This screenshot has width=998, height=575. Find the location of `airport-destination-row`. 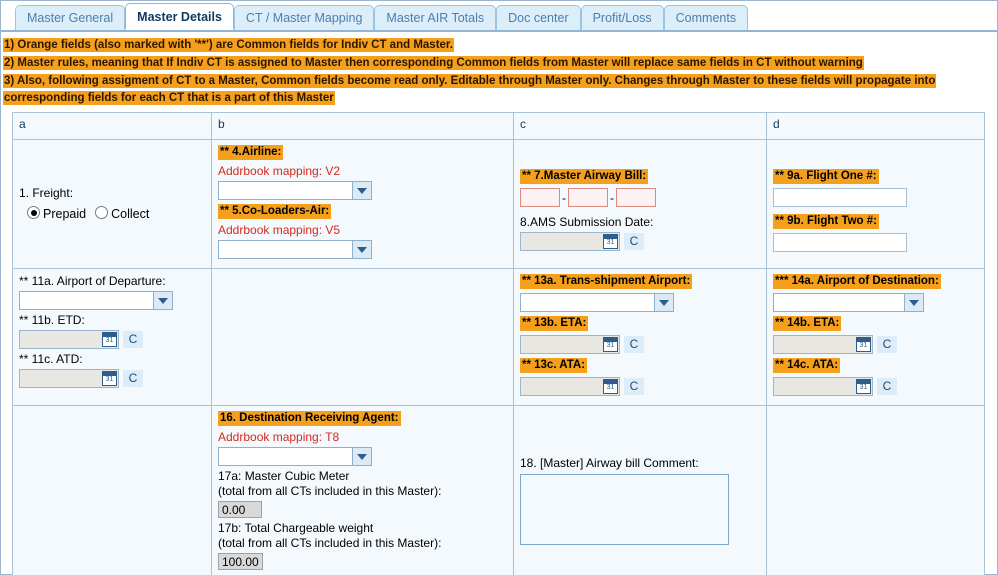

airport-destination-row is located at coordinates (875, 302).